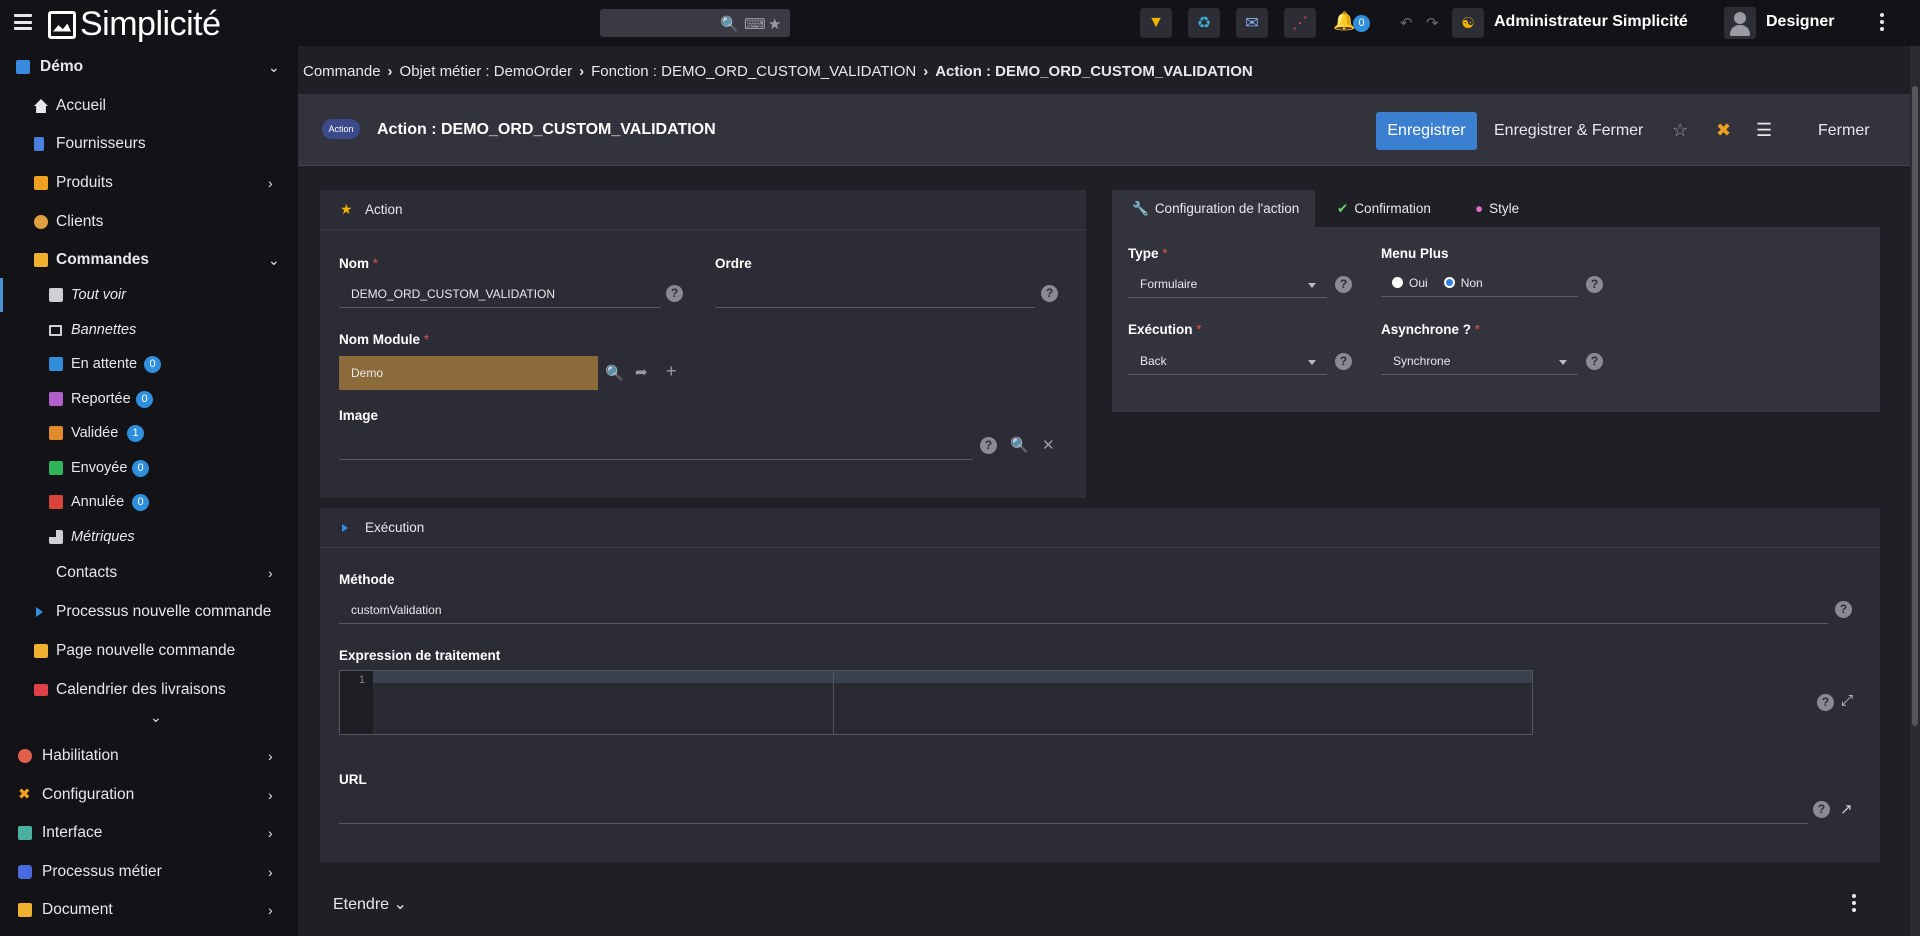 The height and width of the screenshot is (936, 1920). What do you see at coordinates (1479, 208) in the screenshot?
I see `palette-icon: ●` at bounding box center [1479, 208].